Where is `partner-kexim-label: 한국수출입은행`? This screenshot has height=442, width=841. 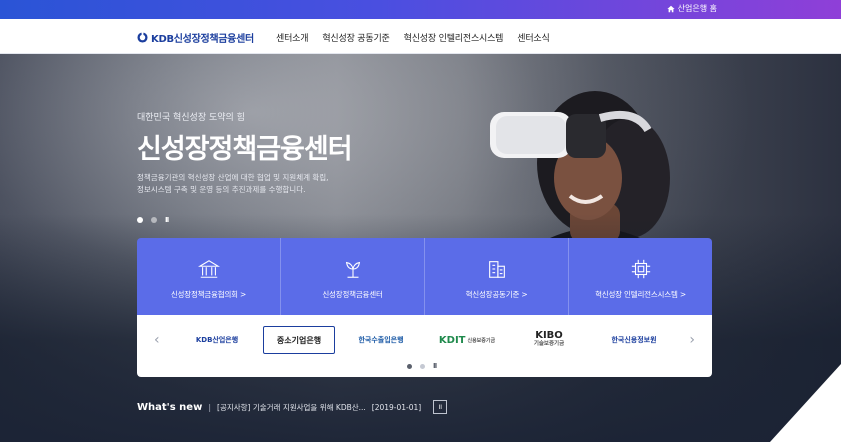
partner-kexim-label: 한국수출입은행 is located at coordinates (381, 340).